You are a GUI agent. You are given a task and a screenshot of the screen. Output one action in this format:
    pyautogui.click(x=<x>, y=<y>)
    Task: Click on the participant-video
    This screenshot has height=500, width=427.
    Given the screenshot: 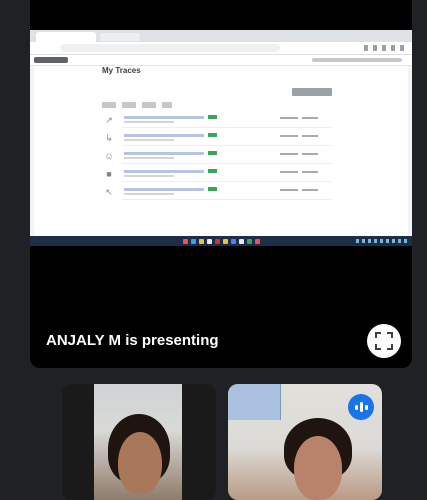 What is the action you would take?
    pyautogui.click(x=138, y=442)
    